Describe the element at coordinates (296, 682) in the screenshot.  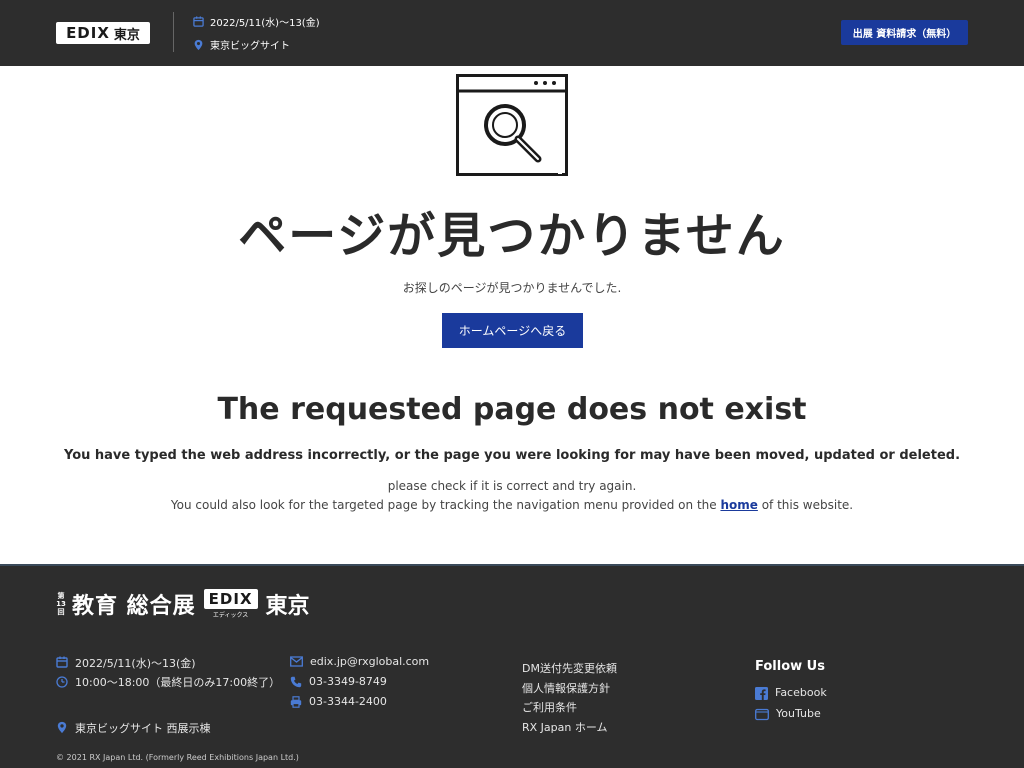
I see `phone-icon` at that location.